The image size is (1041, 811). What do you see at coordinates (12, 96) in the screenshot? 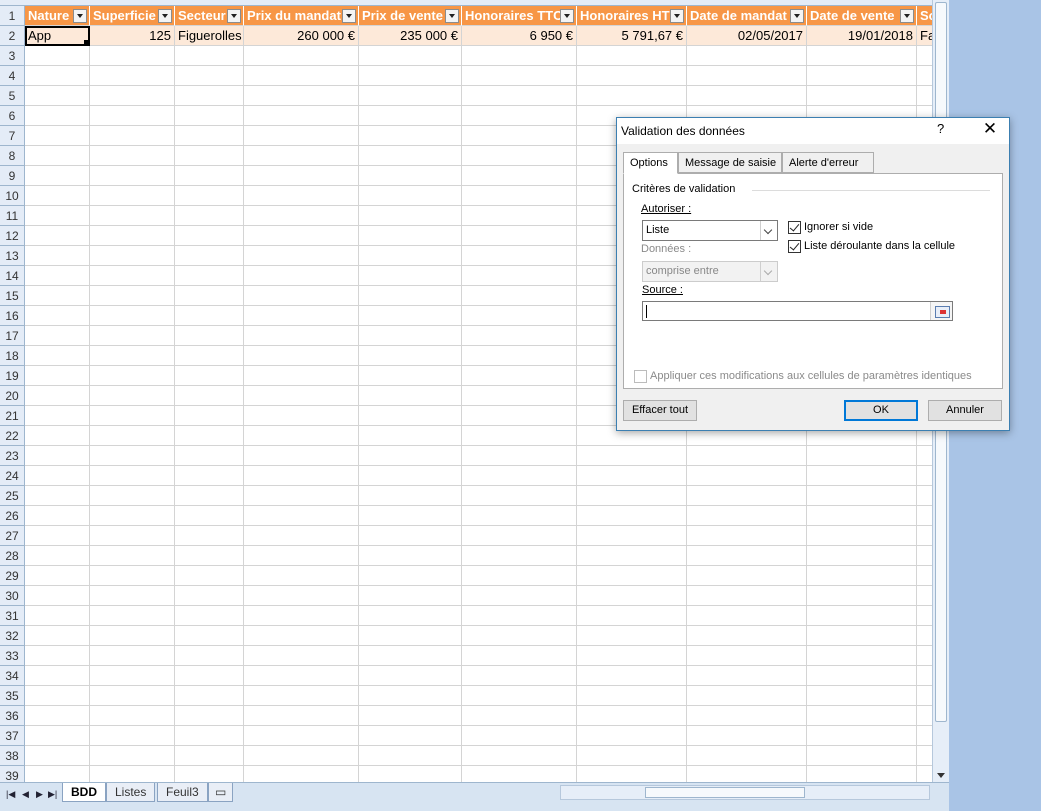
I see `row-number: 5` at bounding box center [12, 96].